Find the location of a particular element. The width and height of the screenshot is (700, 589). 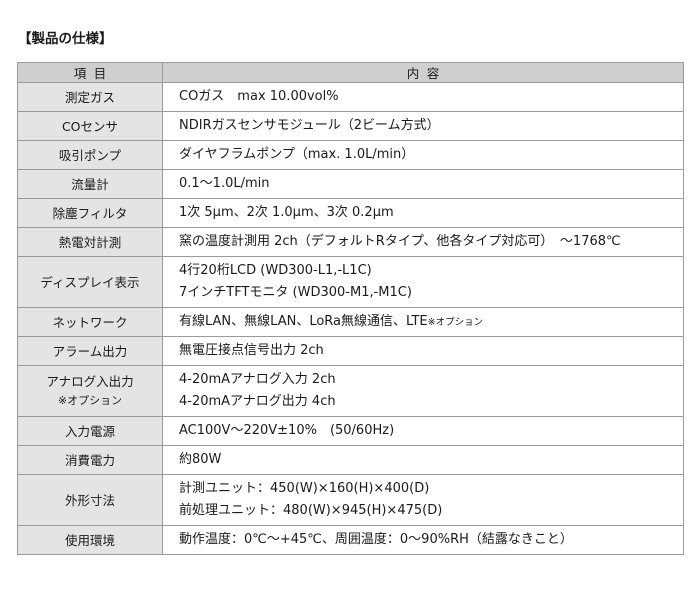

table-row: アラーム出力 無電圧接点信号出力 2ch is located at coordinates (350, 351).